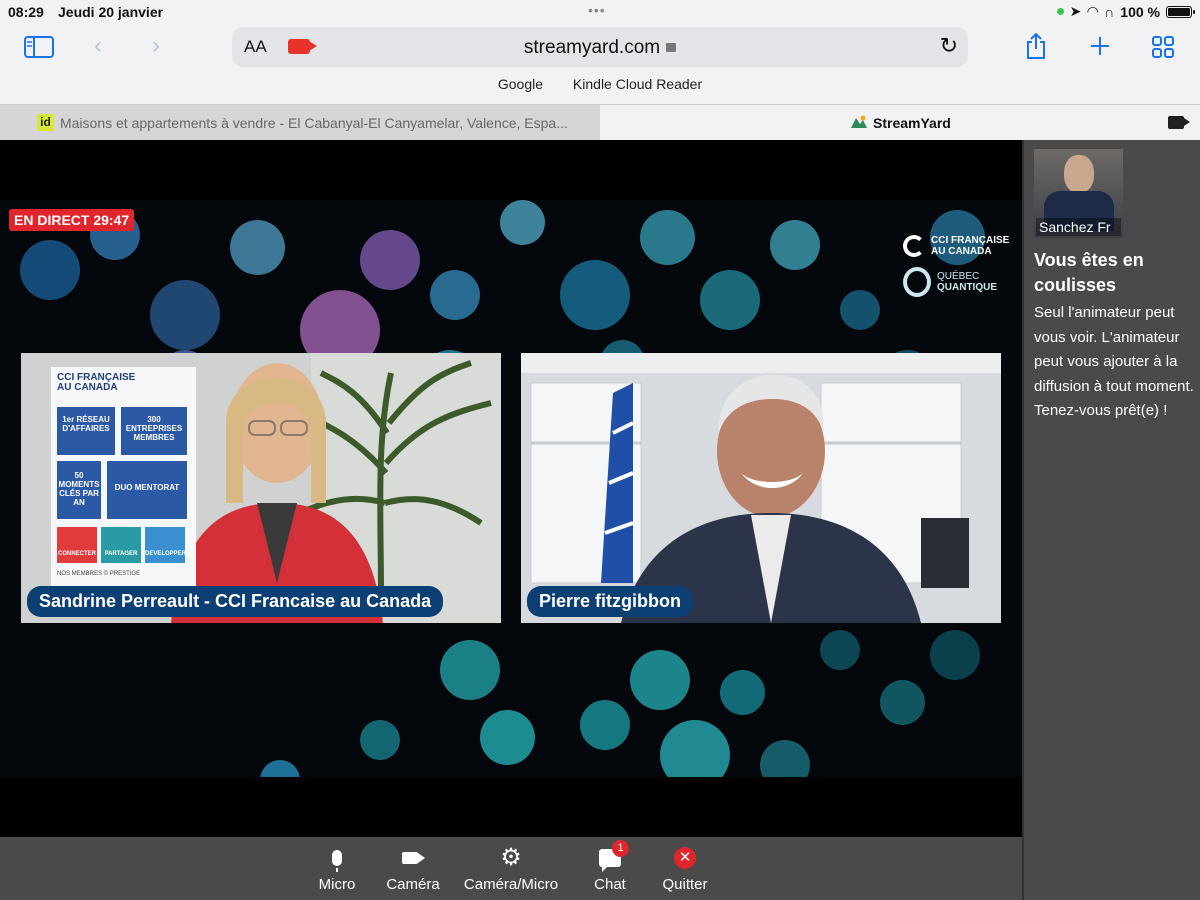 This screenshot has height=900, width=1200. Describe the element at coordinates (1036, 46) in the screenshot. I see `share-icon` at that location.